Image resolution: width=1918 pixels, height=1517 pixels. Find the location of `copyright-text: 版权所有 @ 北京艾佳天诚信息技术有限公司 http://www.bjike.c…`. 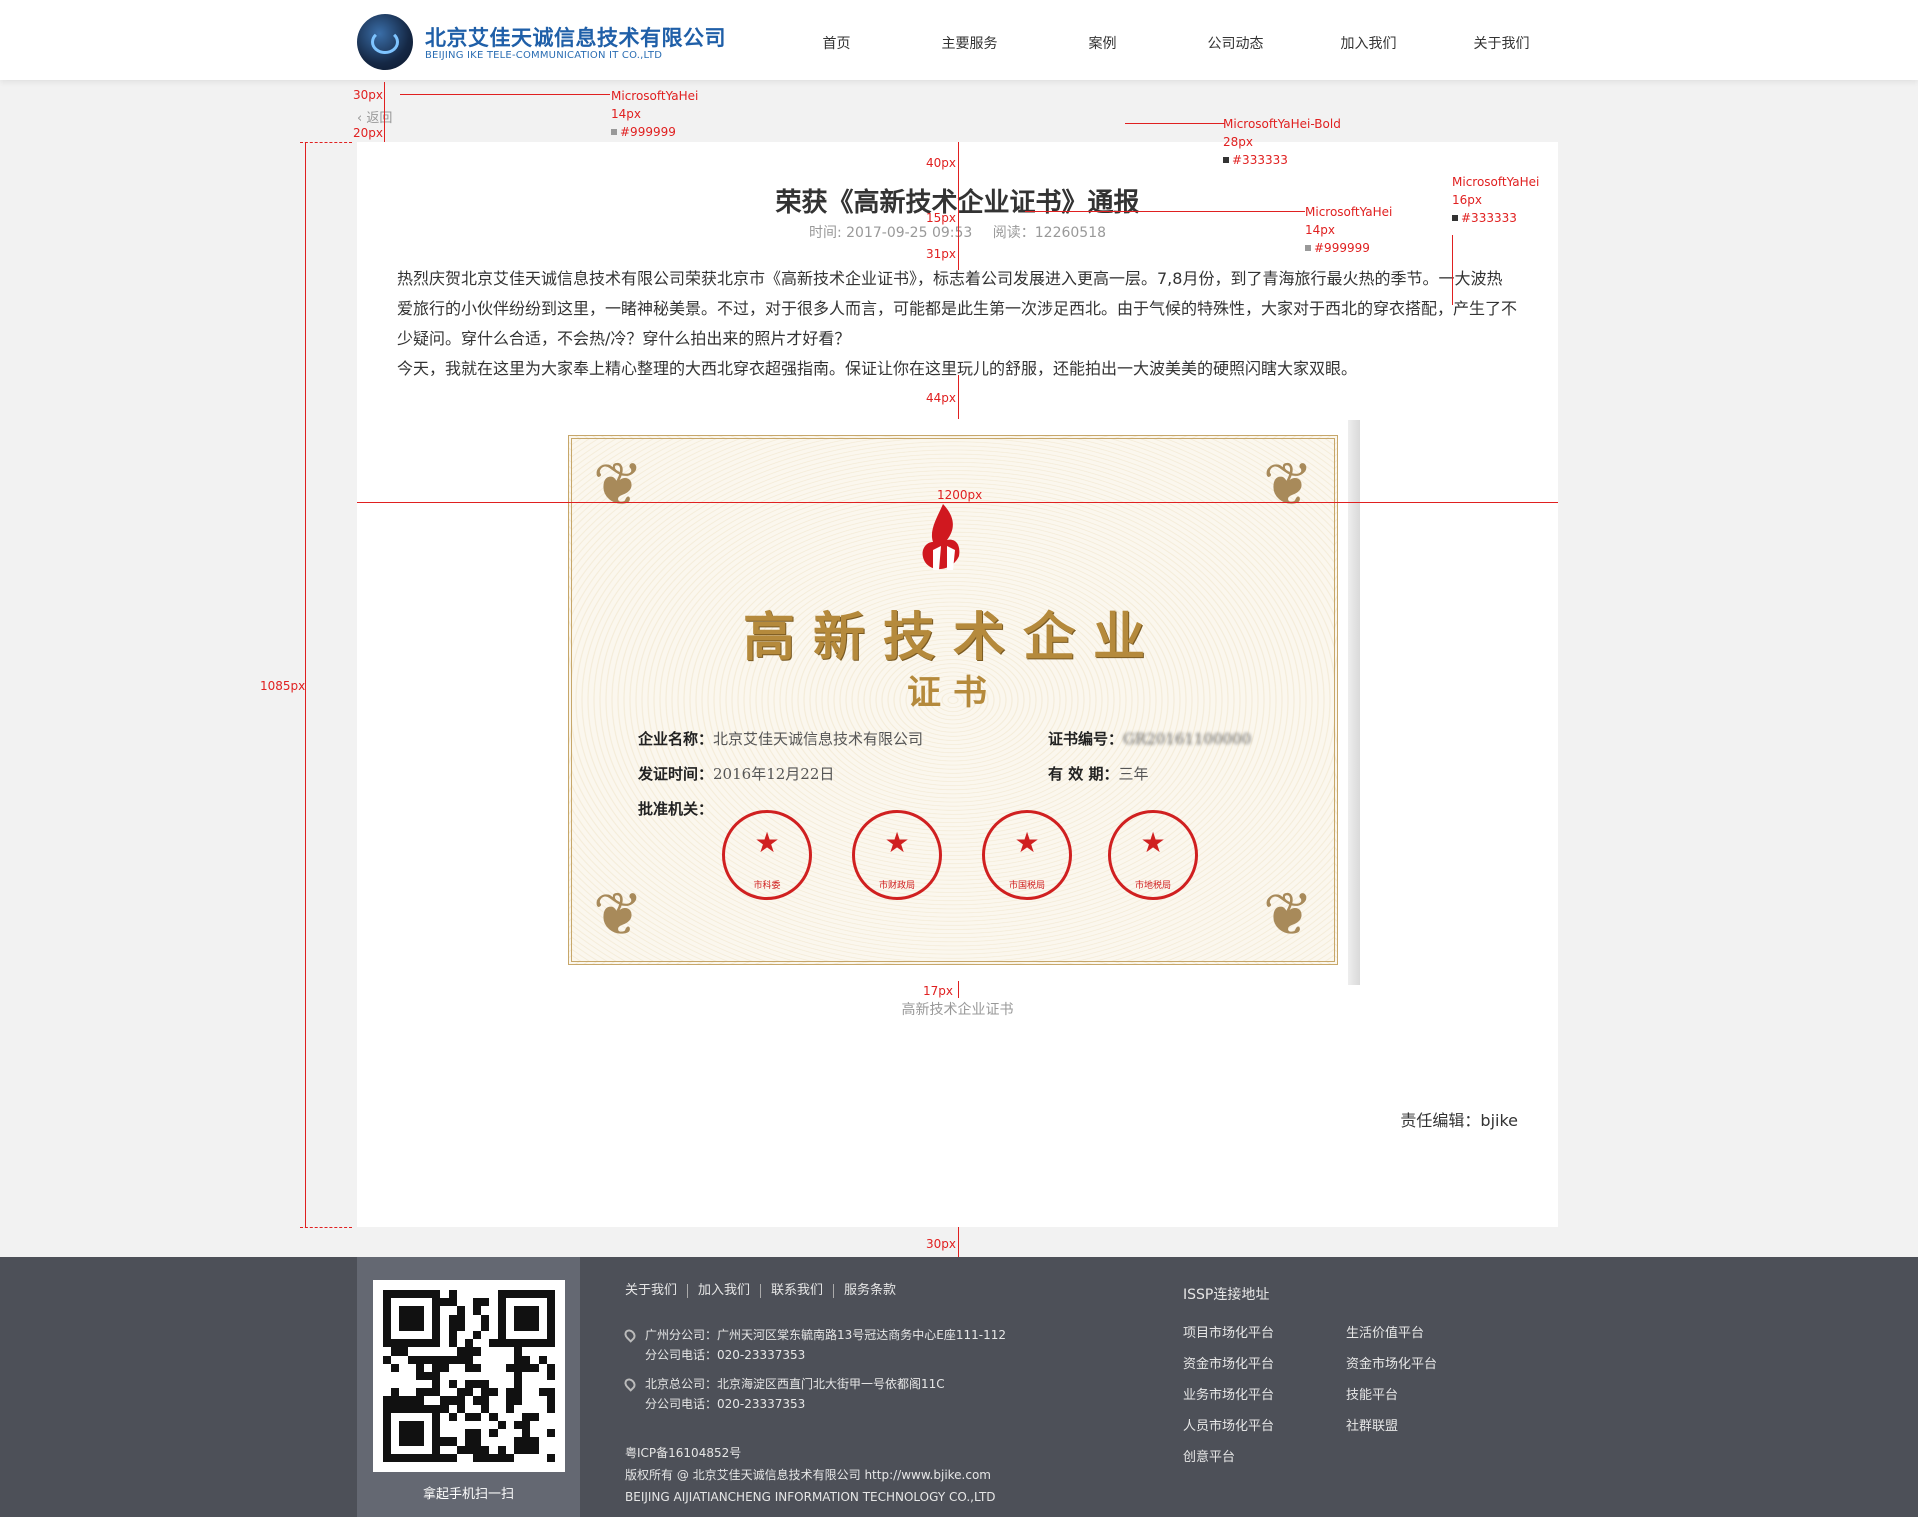

copyright-text: 版权所有 @ 北京艾佳天诚信息技术有限公司 http://www.bjike.c… is located at coordinates (808, 1475).